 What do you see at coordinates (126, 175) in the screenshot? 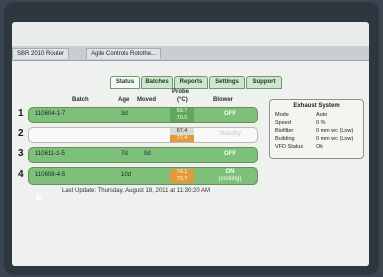
I see `batch-age: 10d` at bounding box center [126, 175].